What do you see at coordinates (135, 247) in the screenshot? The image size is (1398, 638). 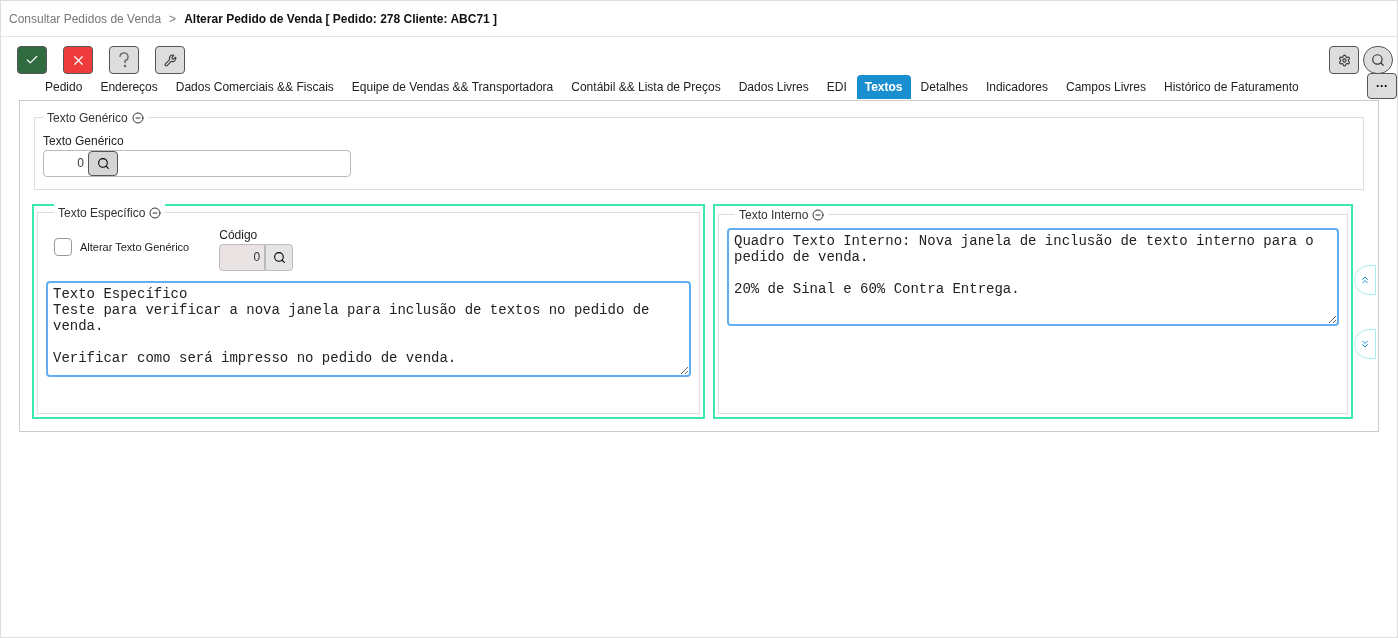 I see `checkbox-label: Alterar Texto Genérico` at bounding box center [135, 247].